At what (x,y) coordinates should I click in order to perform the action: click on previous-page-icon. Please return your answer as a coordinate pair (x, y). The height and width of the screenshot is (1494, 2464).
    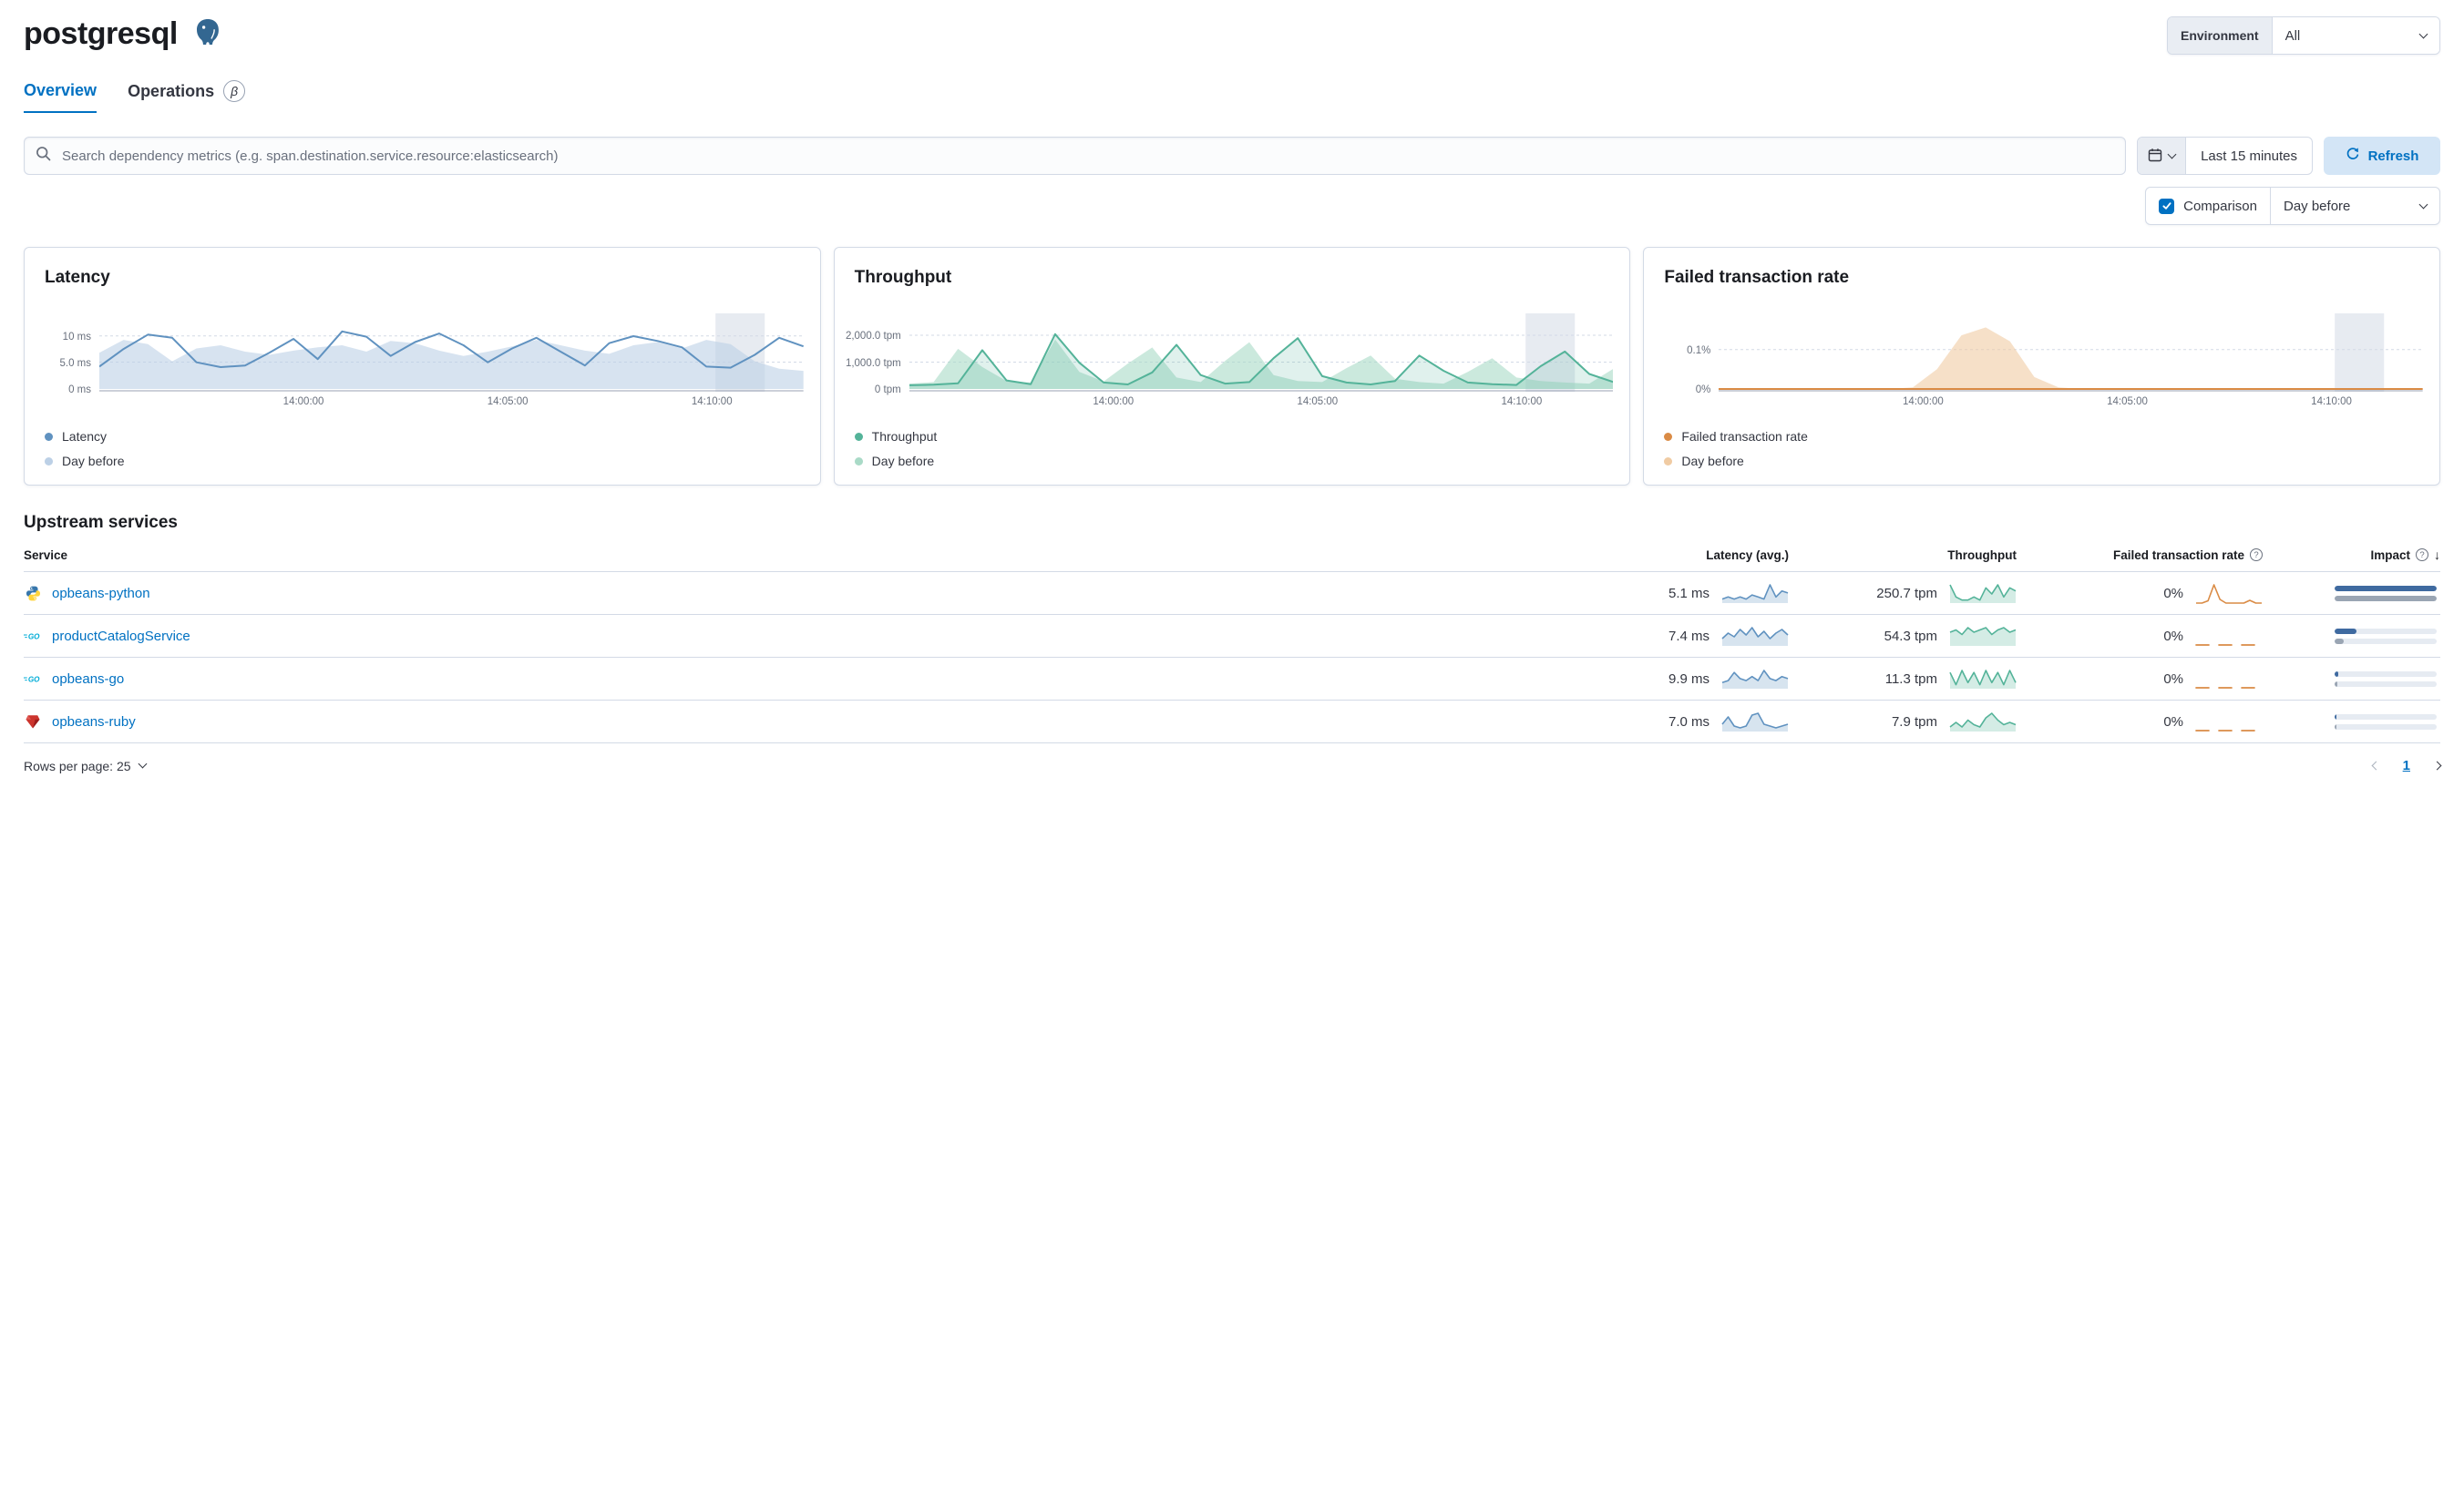
    Looking at the image, I should click on (2376, 766).